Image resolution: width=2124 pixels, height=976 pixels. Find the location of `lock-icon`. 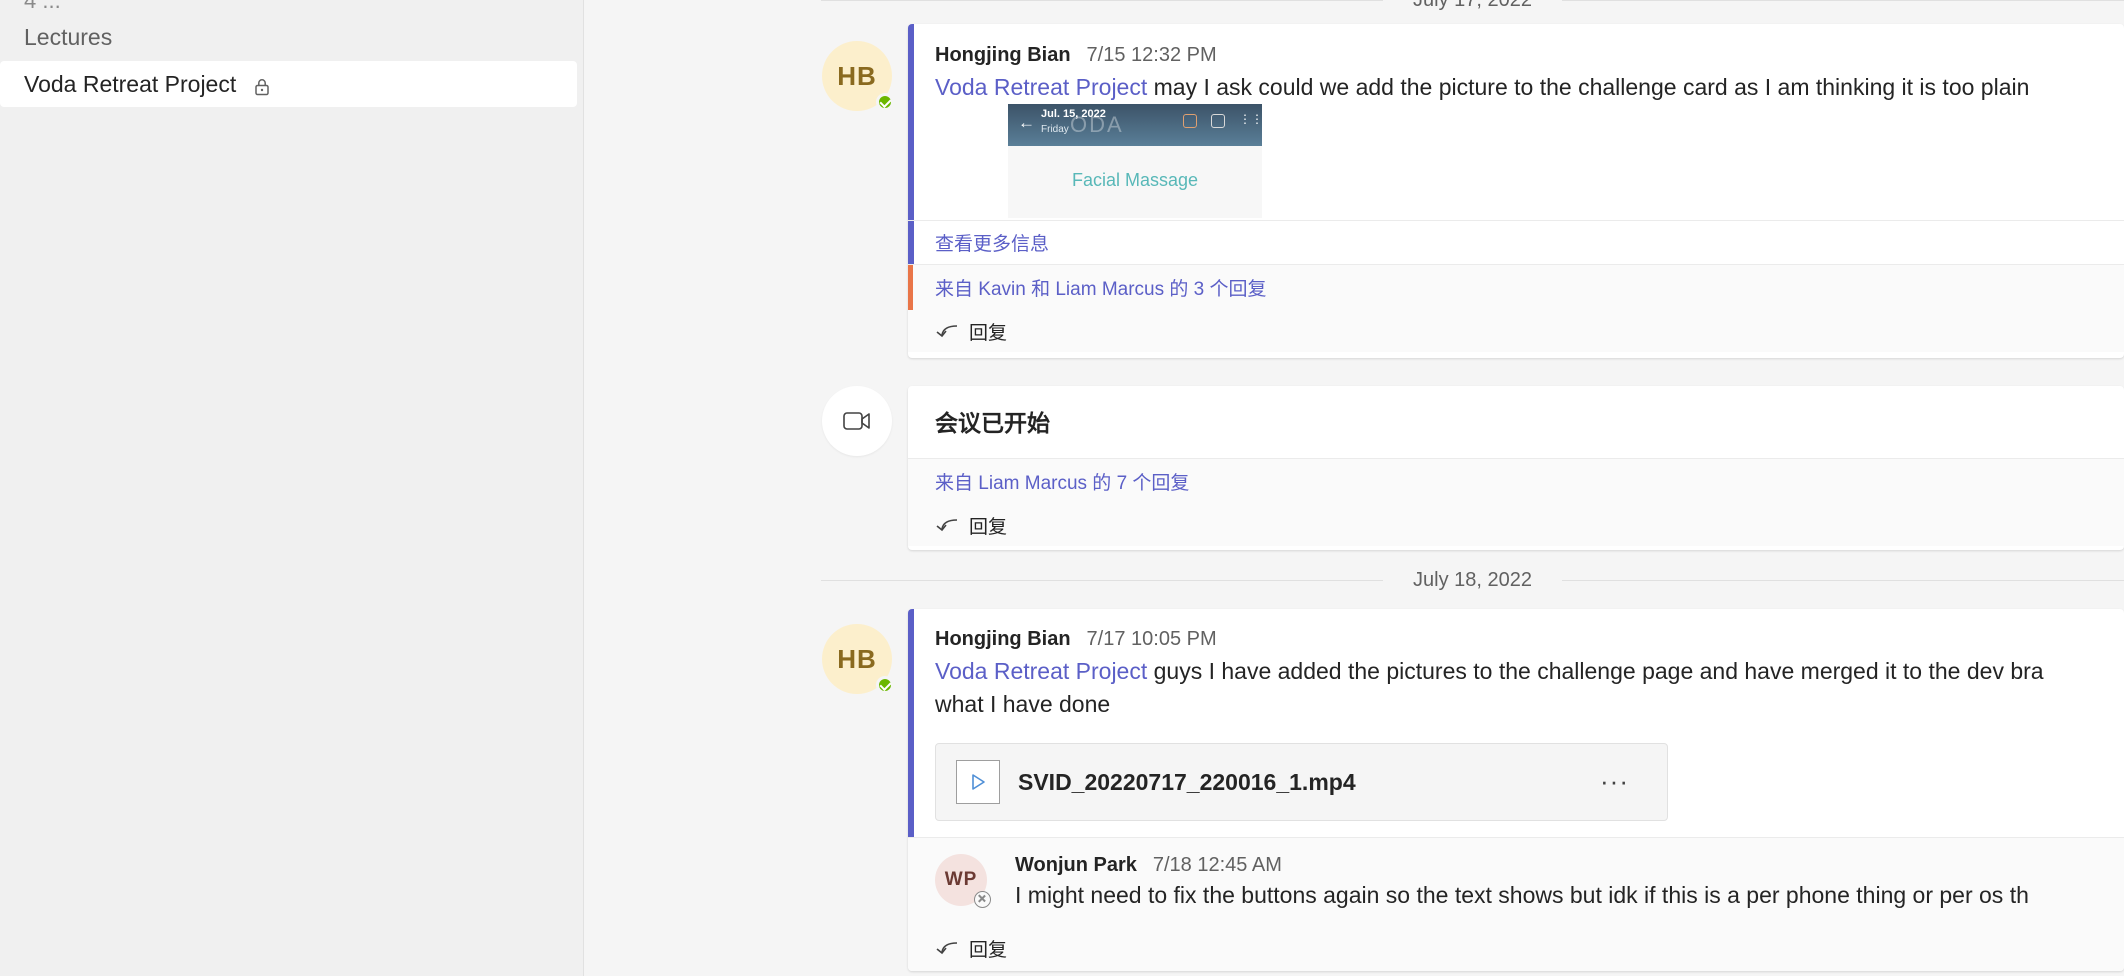

lock-icon is located at coordinates (262, 85).